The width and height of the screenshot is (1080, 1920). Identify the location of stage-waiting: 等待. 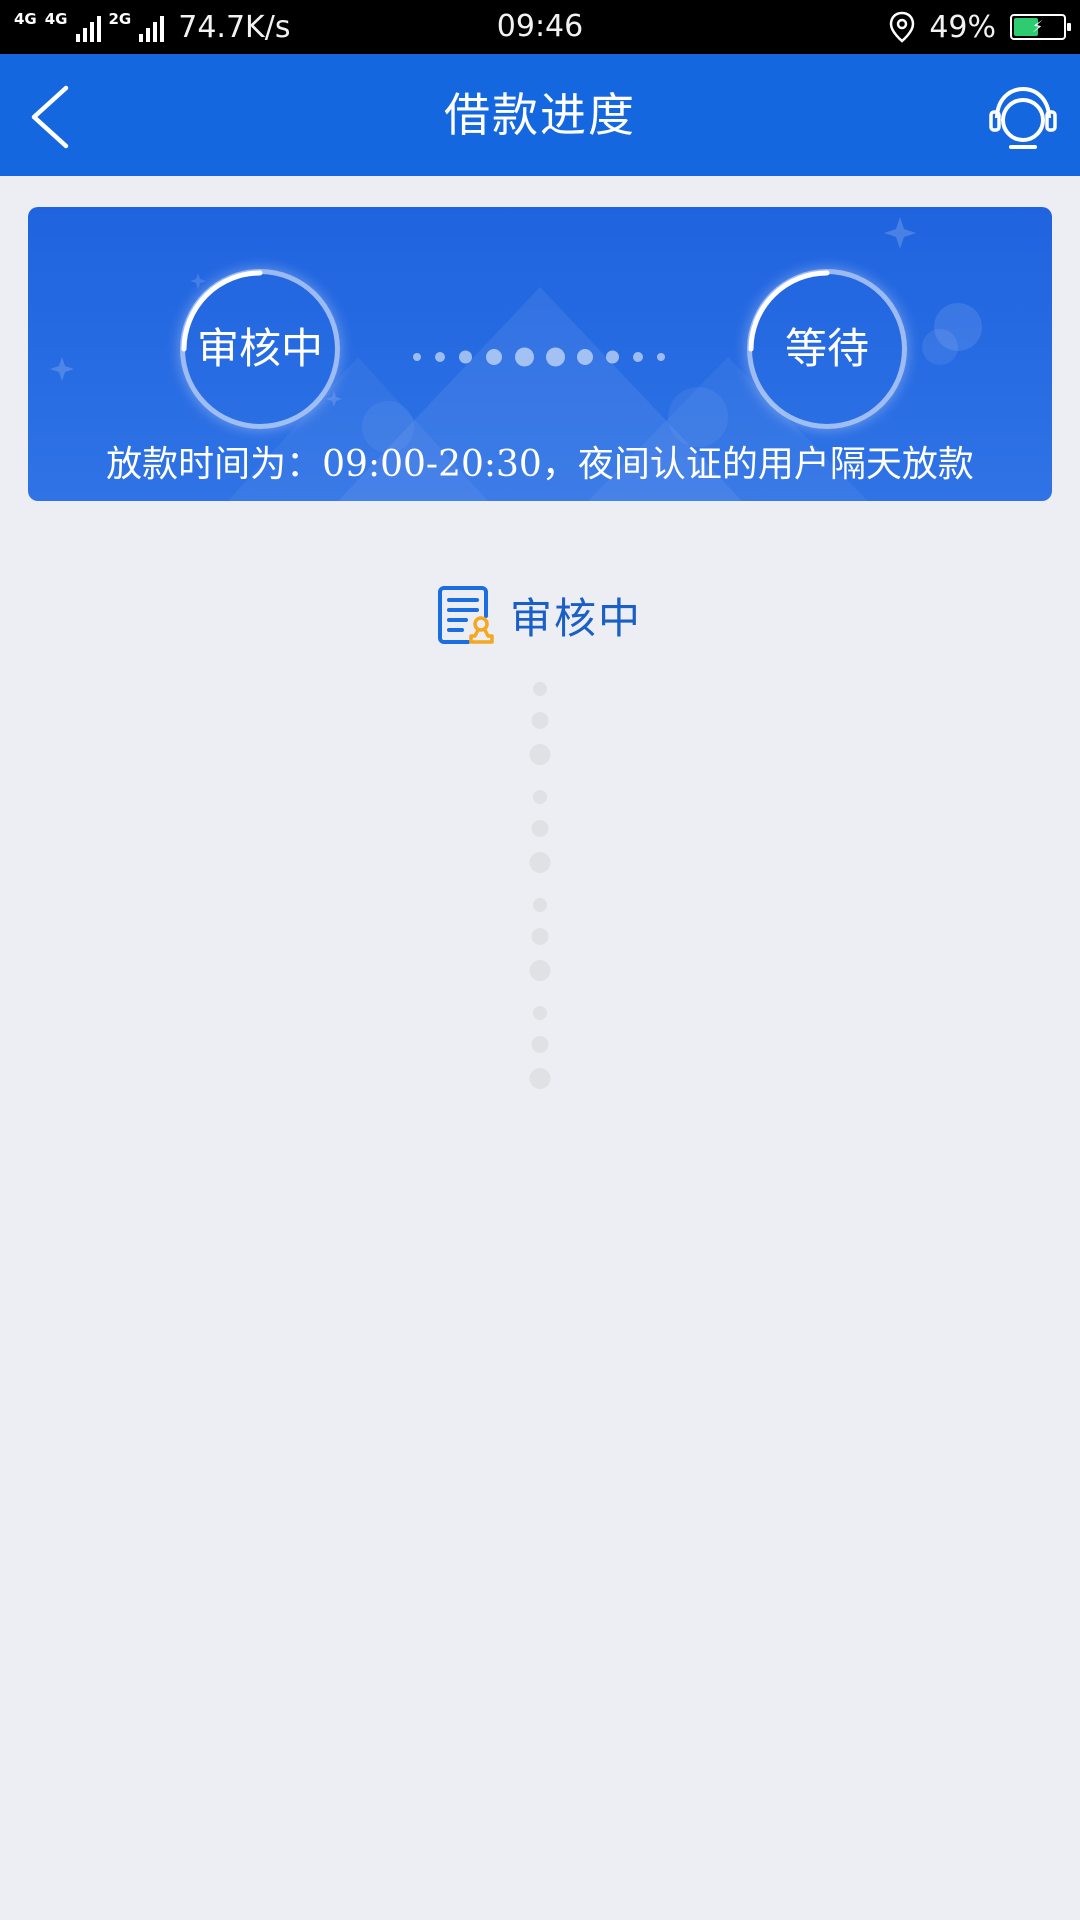
(827, 349).